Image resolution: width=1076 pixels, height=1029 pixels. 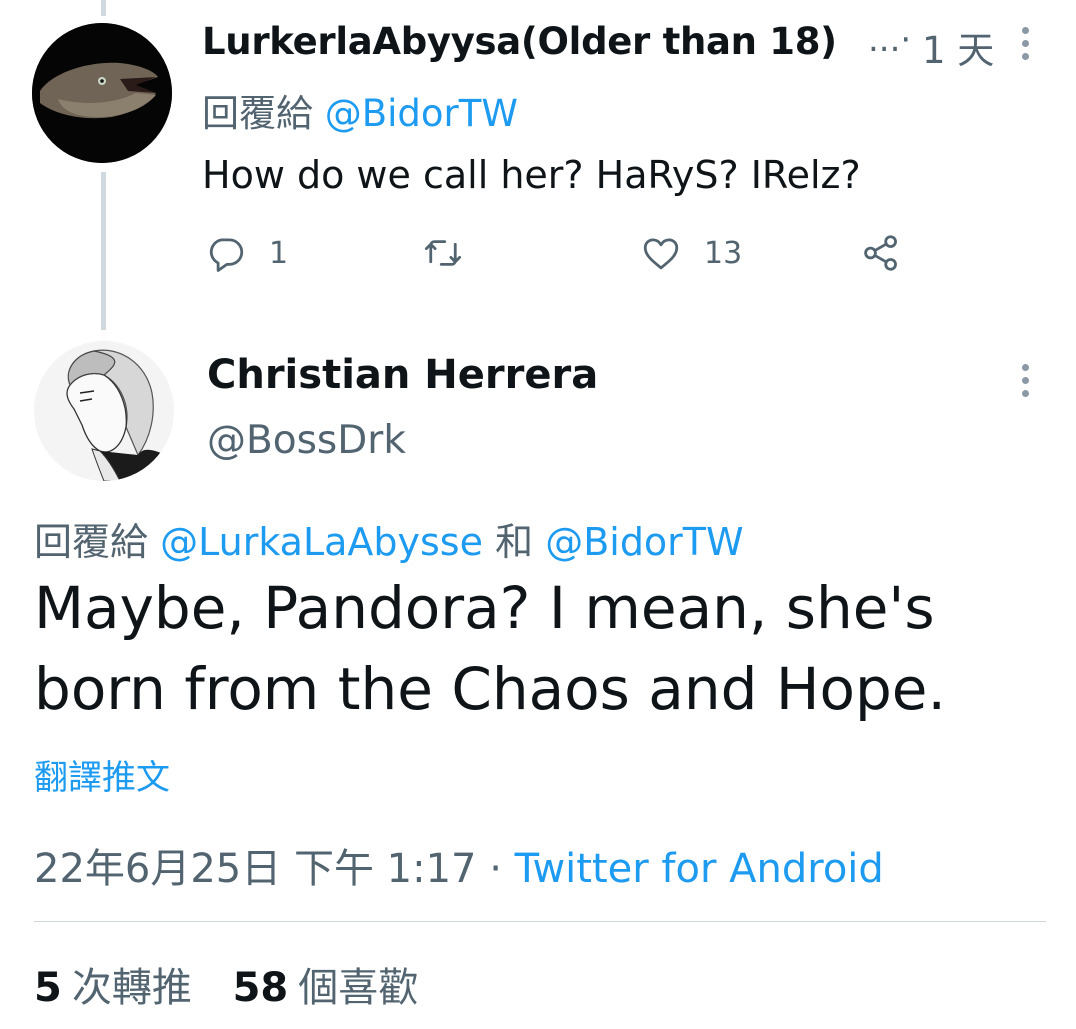 What do you see at coordinates (306, 440) in the screenshot?
I see `main-handle: @BossDrk` at bounding box center [306, 440].